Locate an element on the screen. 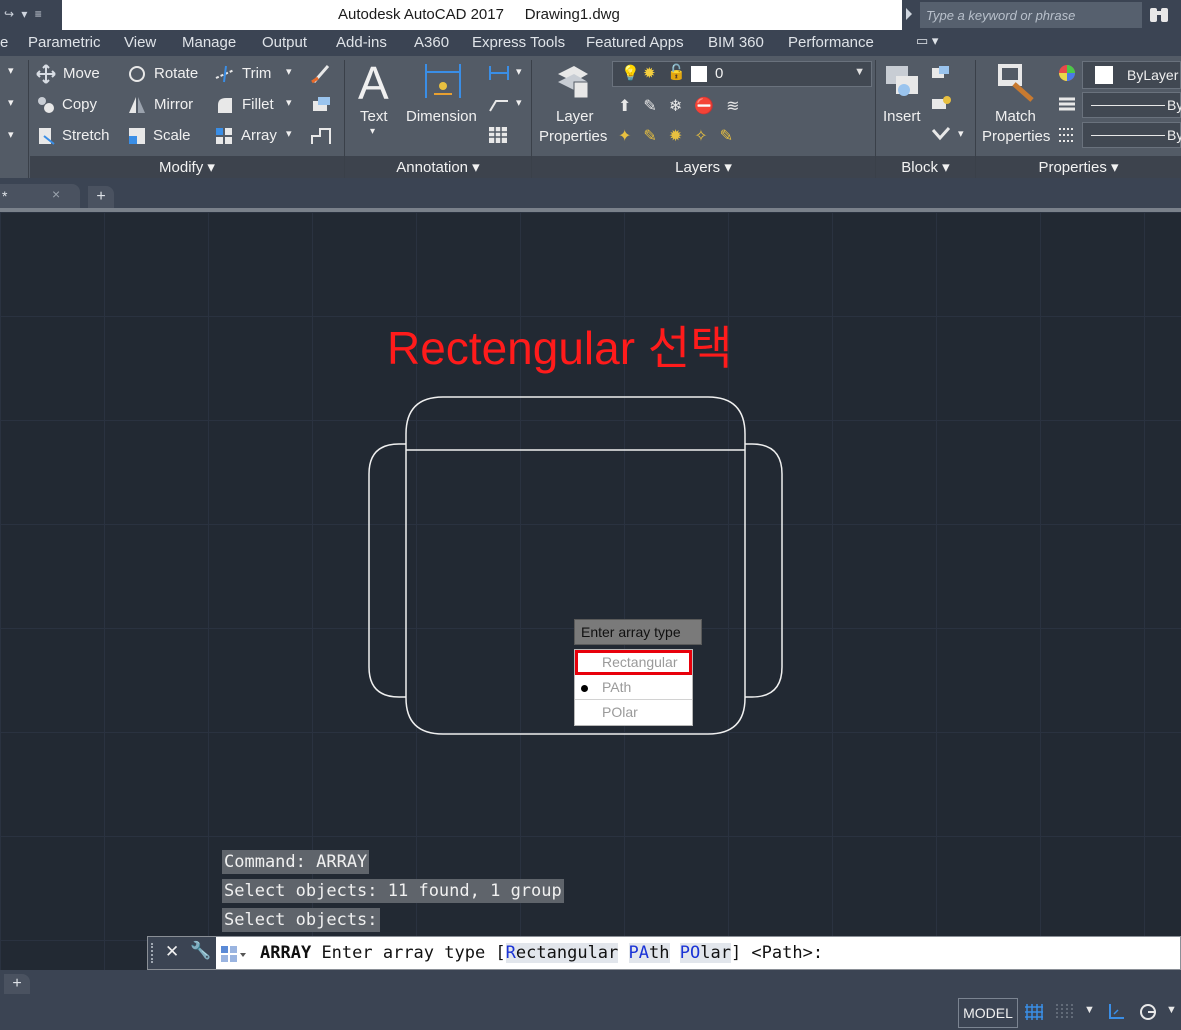 The width and height of the screenshot is (1181, 1030). option-polar: POlar is located at coordinates (633, 712).